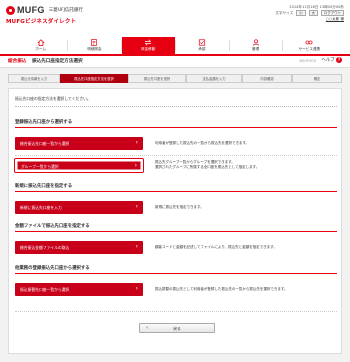 The height and width of the screenshot is (362, 350). I want to click on help-icon: ?, so click(339, 60).